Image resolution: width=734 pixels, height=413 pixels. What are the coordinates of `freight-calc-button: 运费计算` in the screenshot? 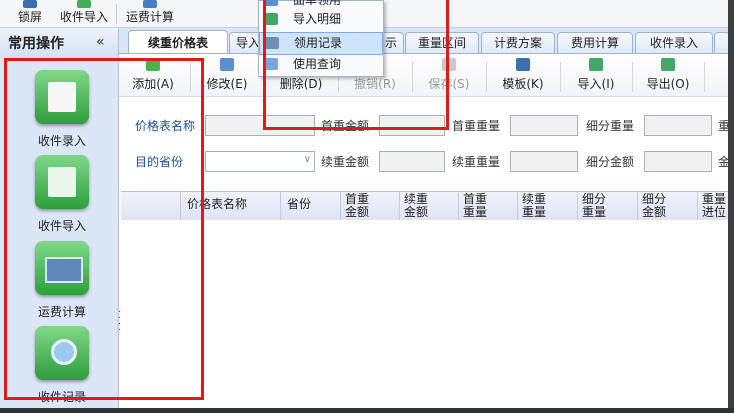 It's located at (150, 13).